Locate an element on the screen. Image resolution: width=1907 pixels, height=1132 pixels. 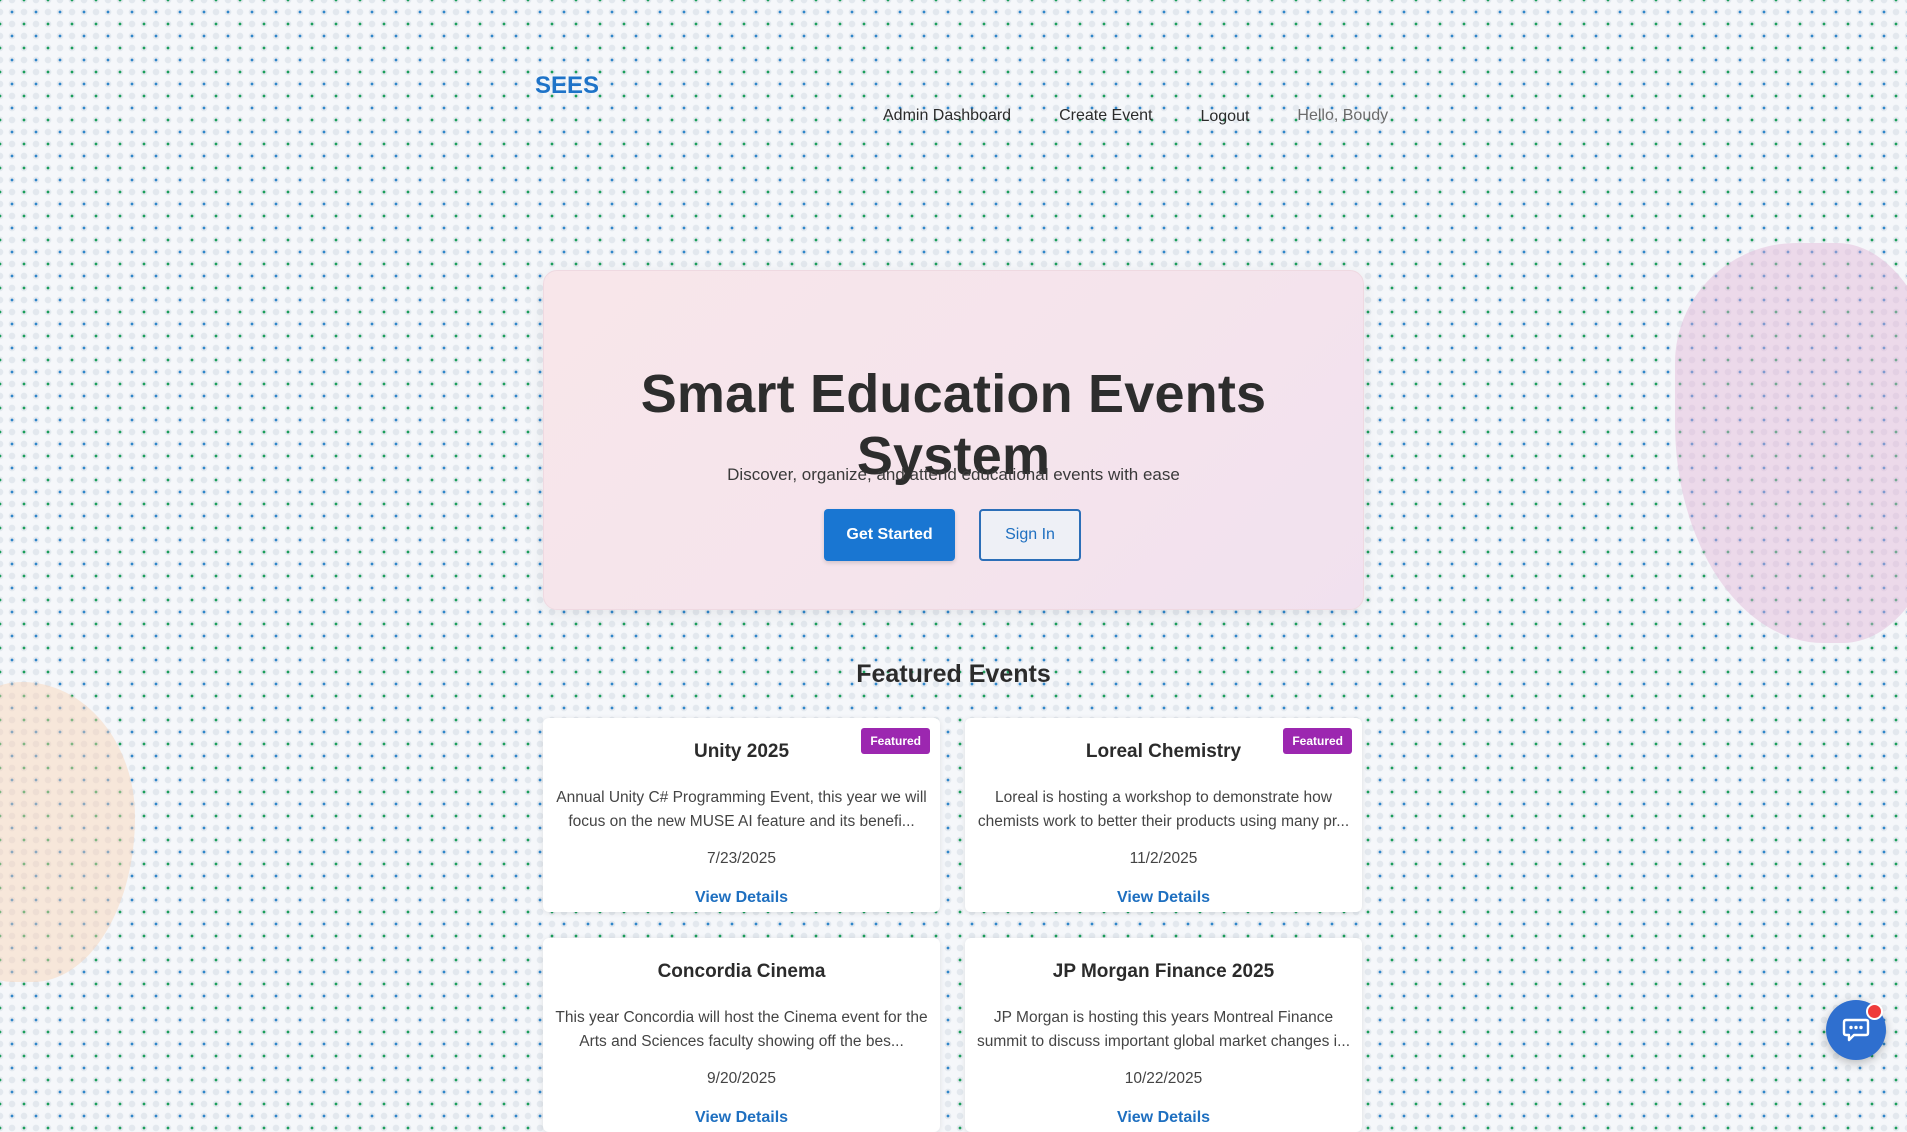
event-date: 7/23/2025 is located at coordinates (741, 858).